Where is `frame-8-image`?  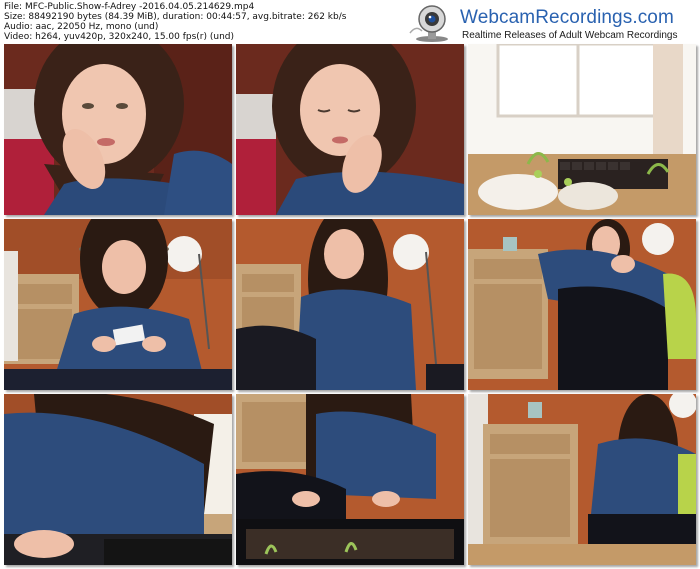
frame-8-image is located at coordinates (350, 479).